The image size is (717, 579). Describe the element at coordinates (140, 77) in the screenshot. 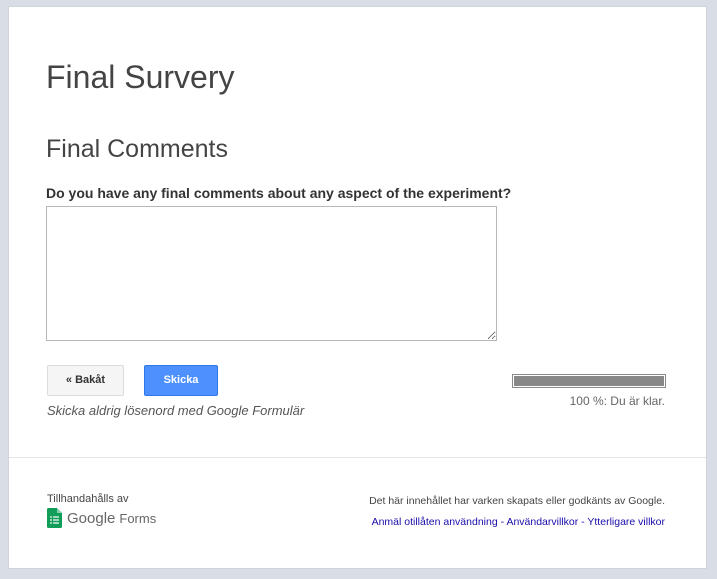

I see `form-title: Final Survery` at that location.